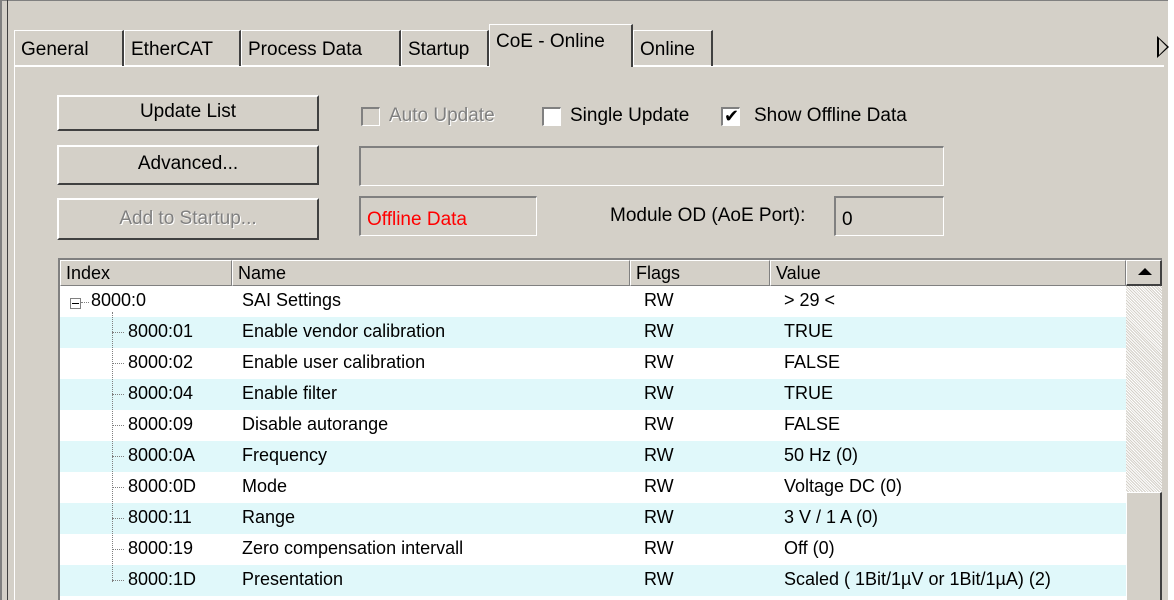 The width and height of the screenshot is (1174, 600). I want to click on row-value: Off (0), so click(809, 548).